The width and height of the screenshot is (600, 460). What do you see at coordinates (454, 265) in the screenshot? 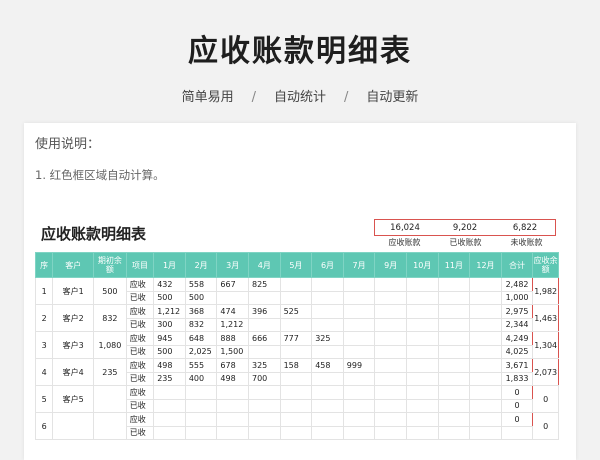
I see `column-header: 11月` at bounding box center [454, 265].